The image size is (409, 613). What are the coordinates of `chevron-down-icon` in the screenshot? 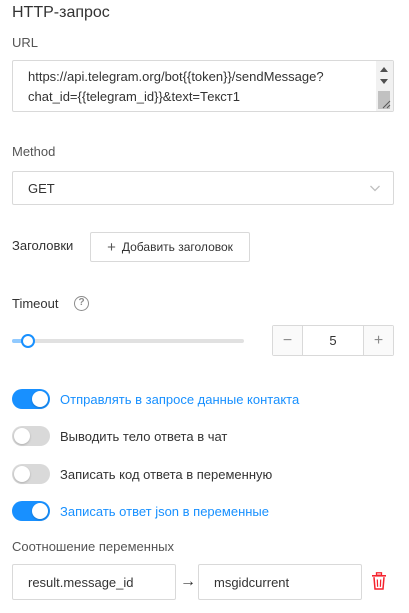 It's located at (375, 188).